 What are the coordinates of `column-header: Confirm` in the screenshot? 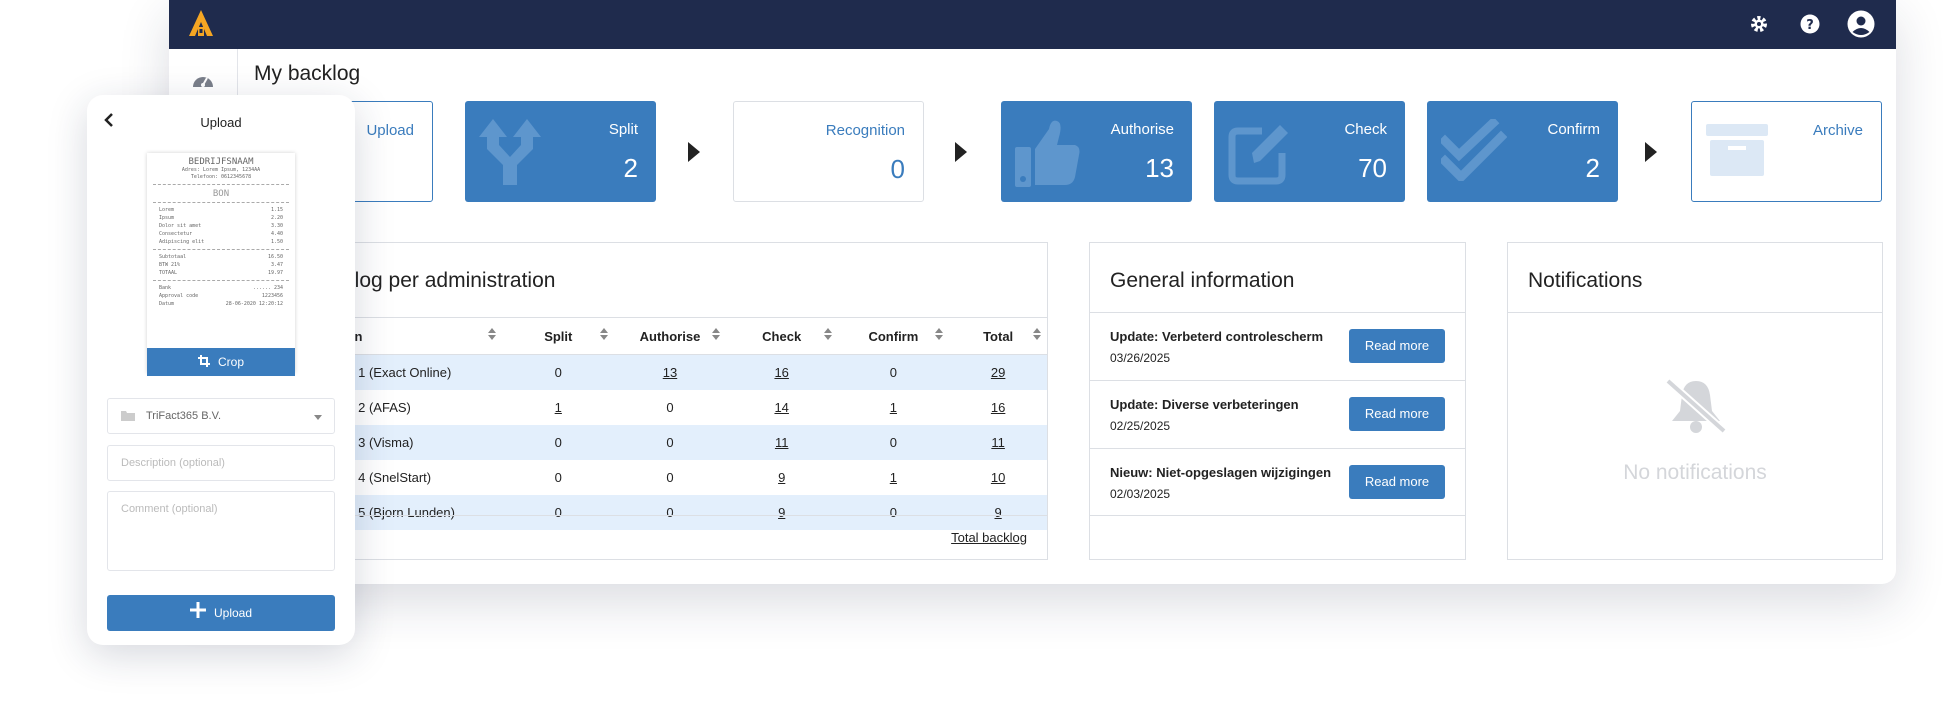 It's located at (893, 336).